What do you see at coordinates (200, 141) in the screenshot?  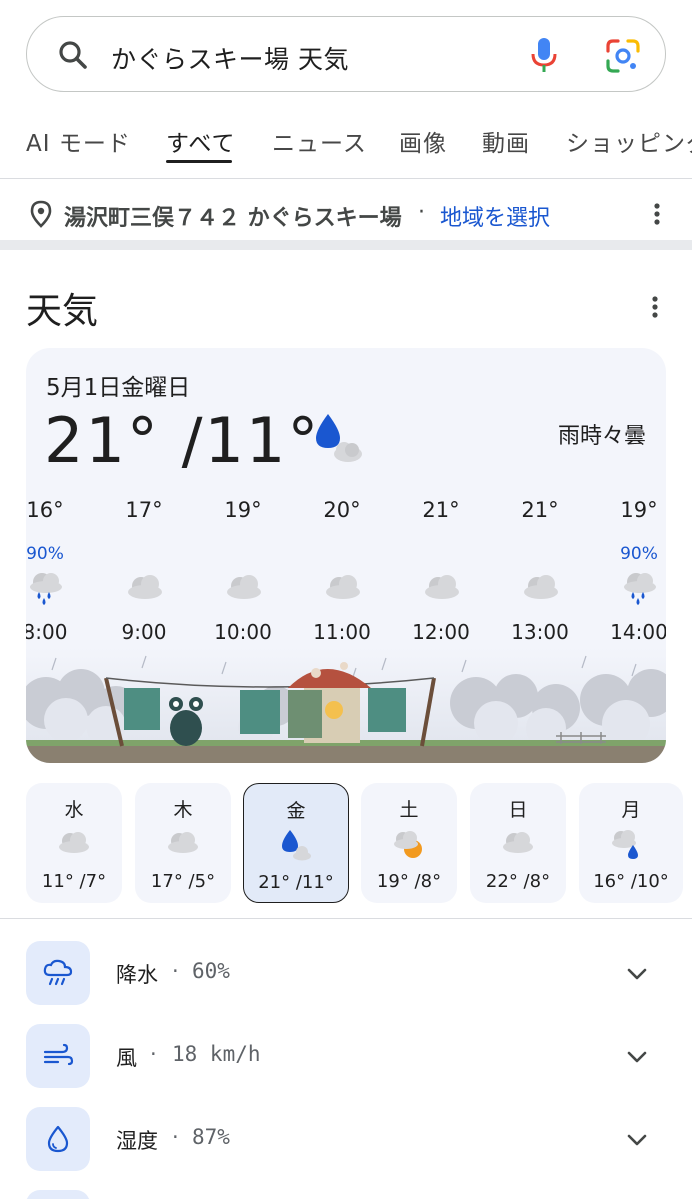 I see `tab-all: すべて` at bounding box center [200, 141].